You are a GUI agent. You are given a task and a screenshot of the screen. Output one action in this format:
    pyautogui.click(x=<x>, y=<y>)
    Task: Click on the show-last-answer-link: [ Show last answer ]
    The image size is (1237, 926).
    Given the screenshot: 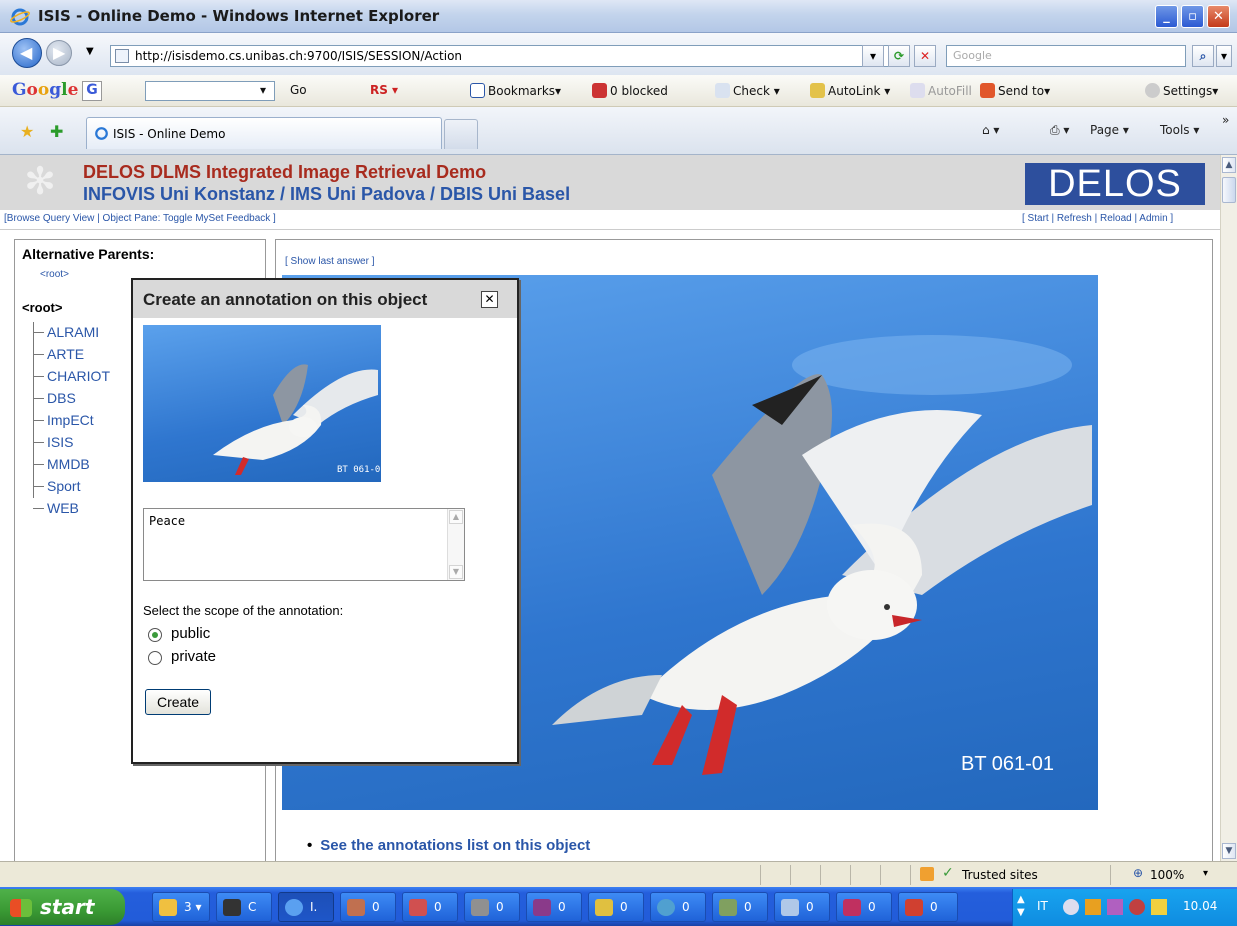 What is the action you would take?
    pyautogui.click(x=329, y=261)
    